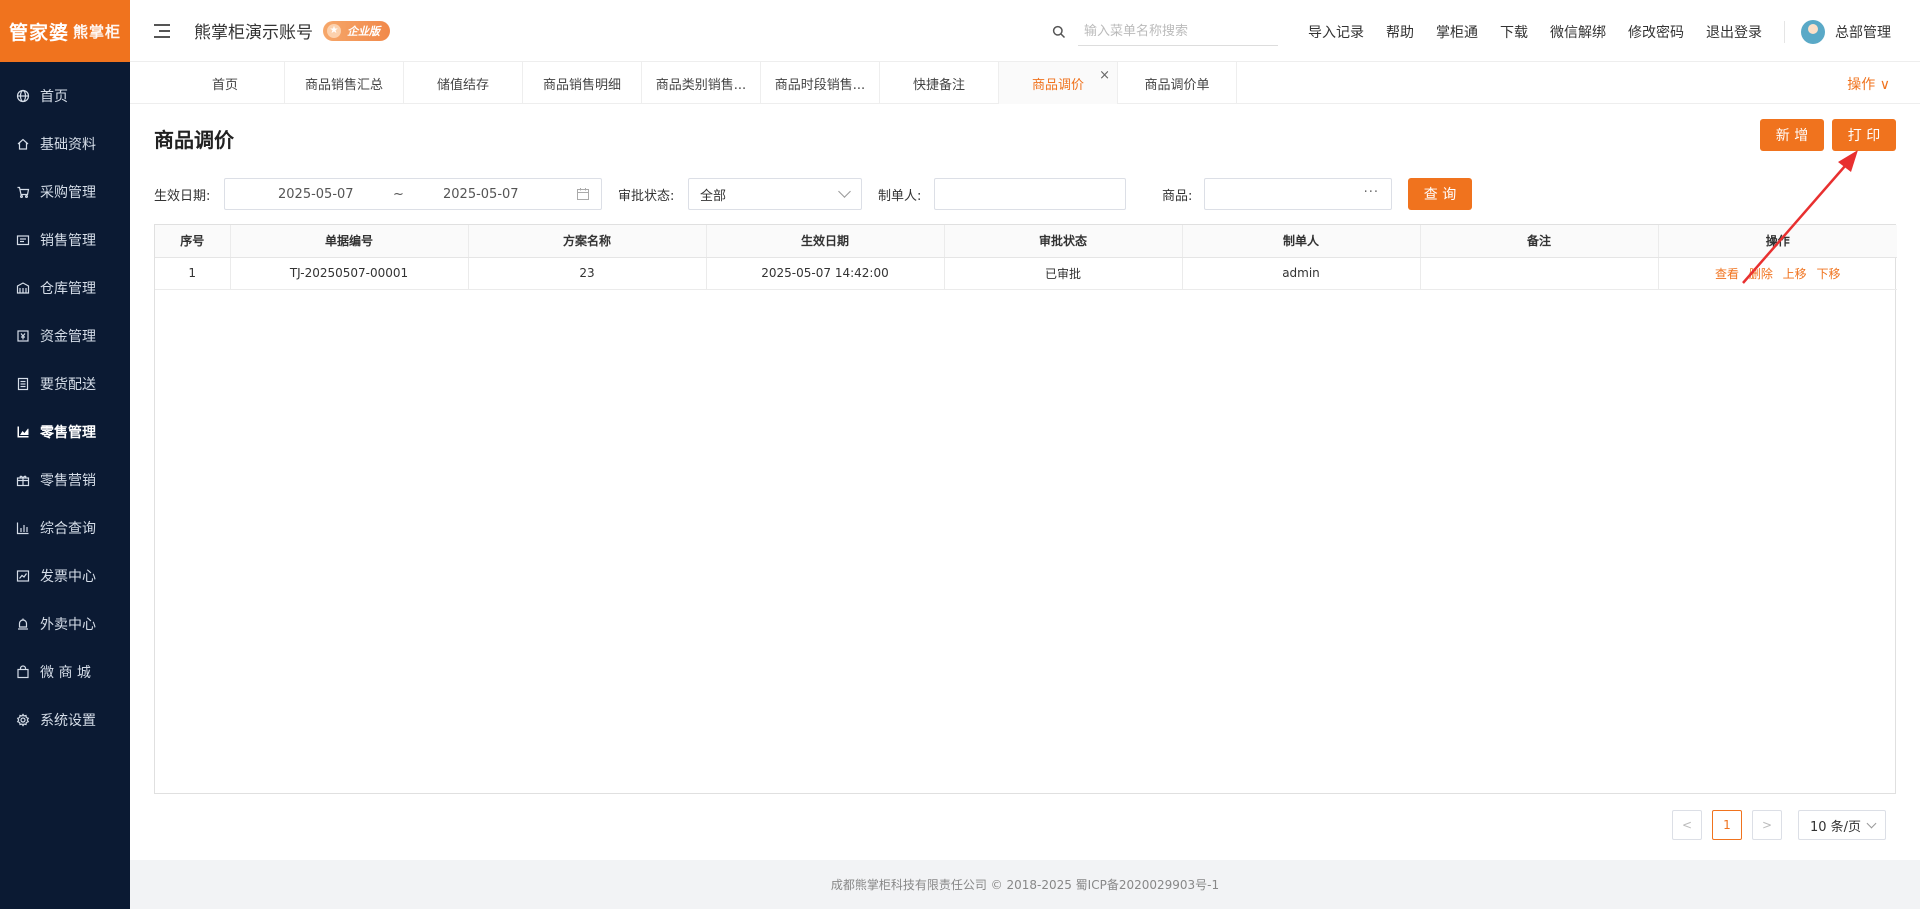  I want to click on sidebar-item-home: 首页, so click(65, 96).